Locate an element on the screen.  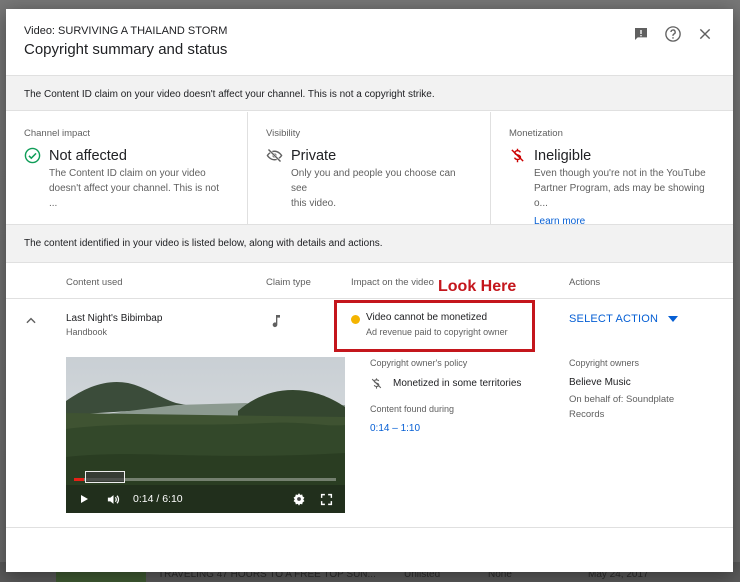
player-controls: 0:14 / 6:10 is located at coordinates (205, 499).